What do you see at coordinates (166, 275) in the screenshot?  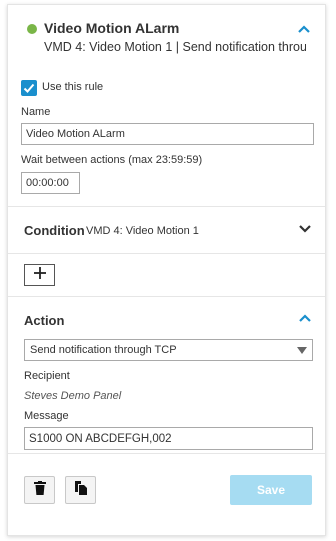 I see `add-condition-section` at bounding box center [166, 275].